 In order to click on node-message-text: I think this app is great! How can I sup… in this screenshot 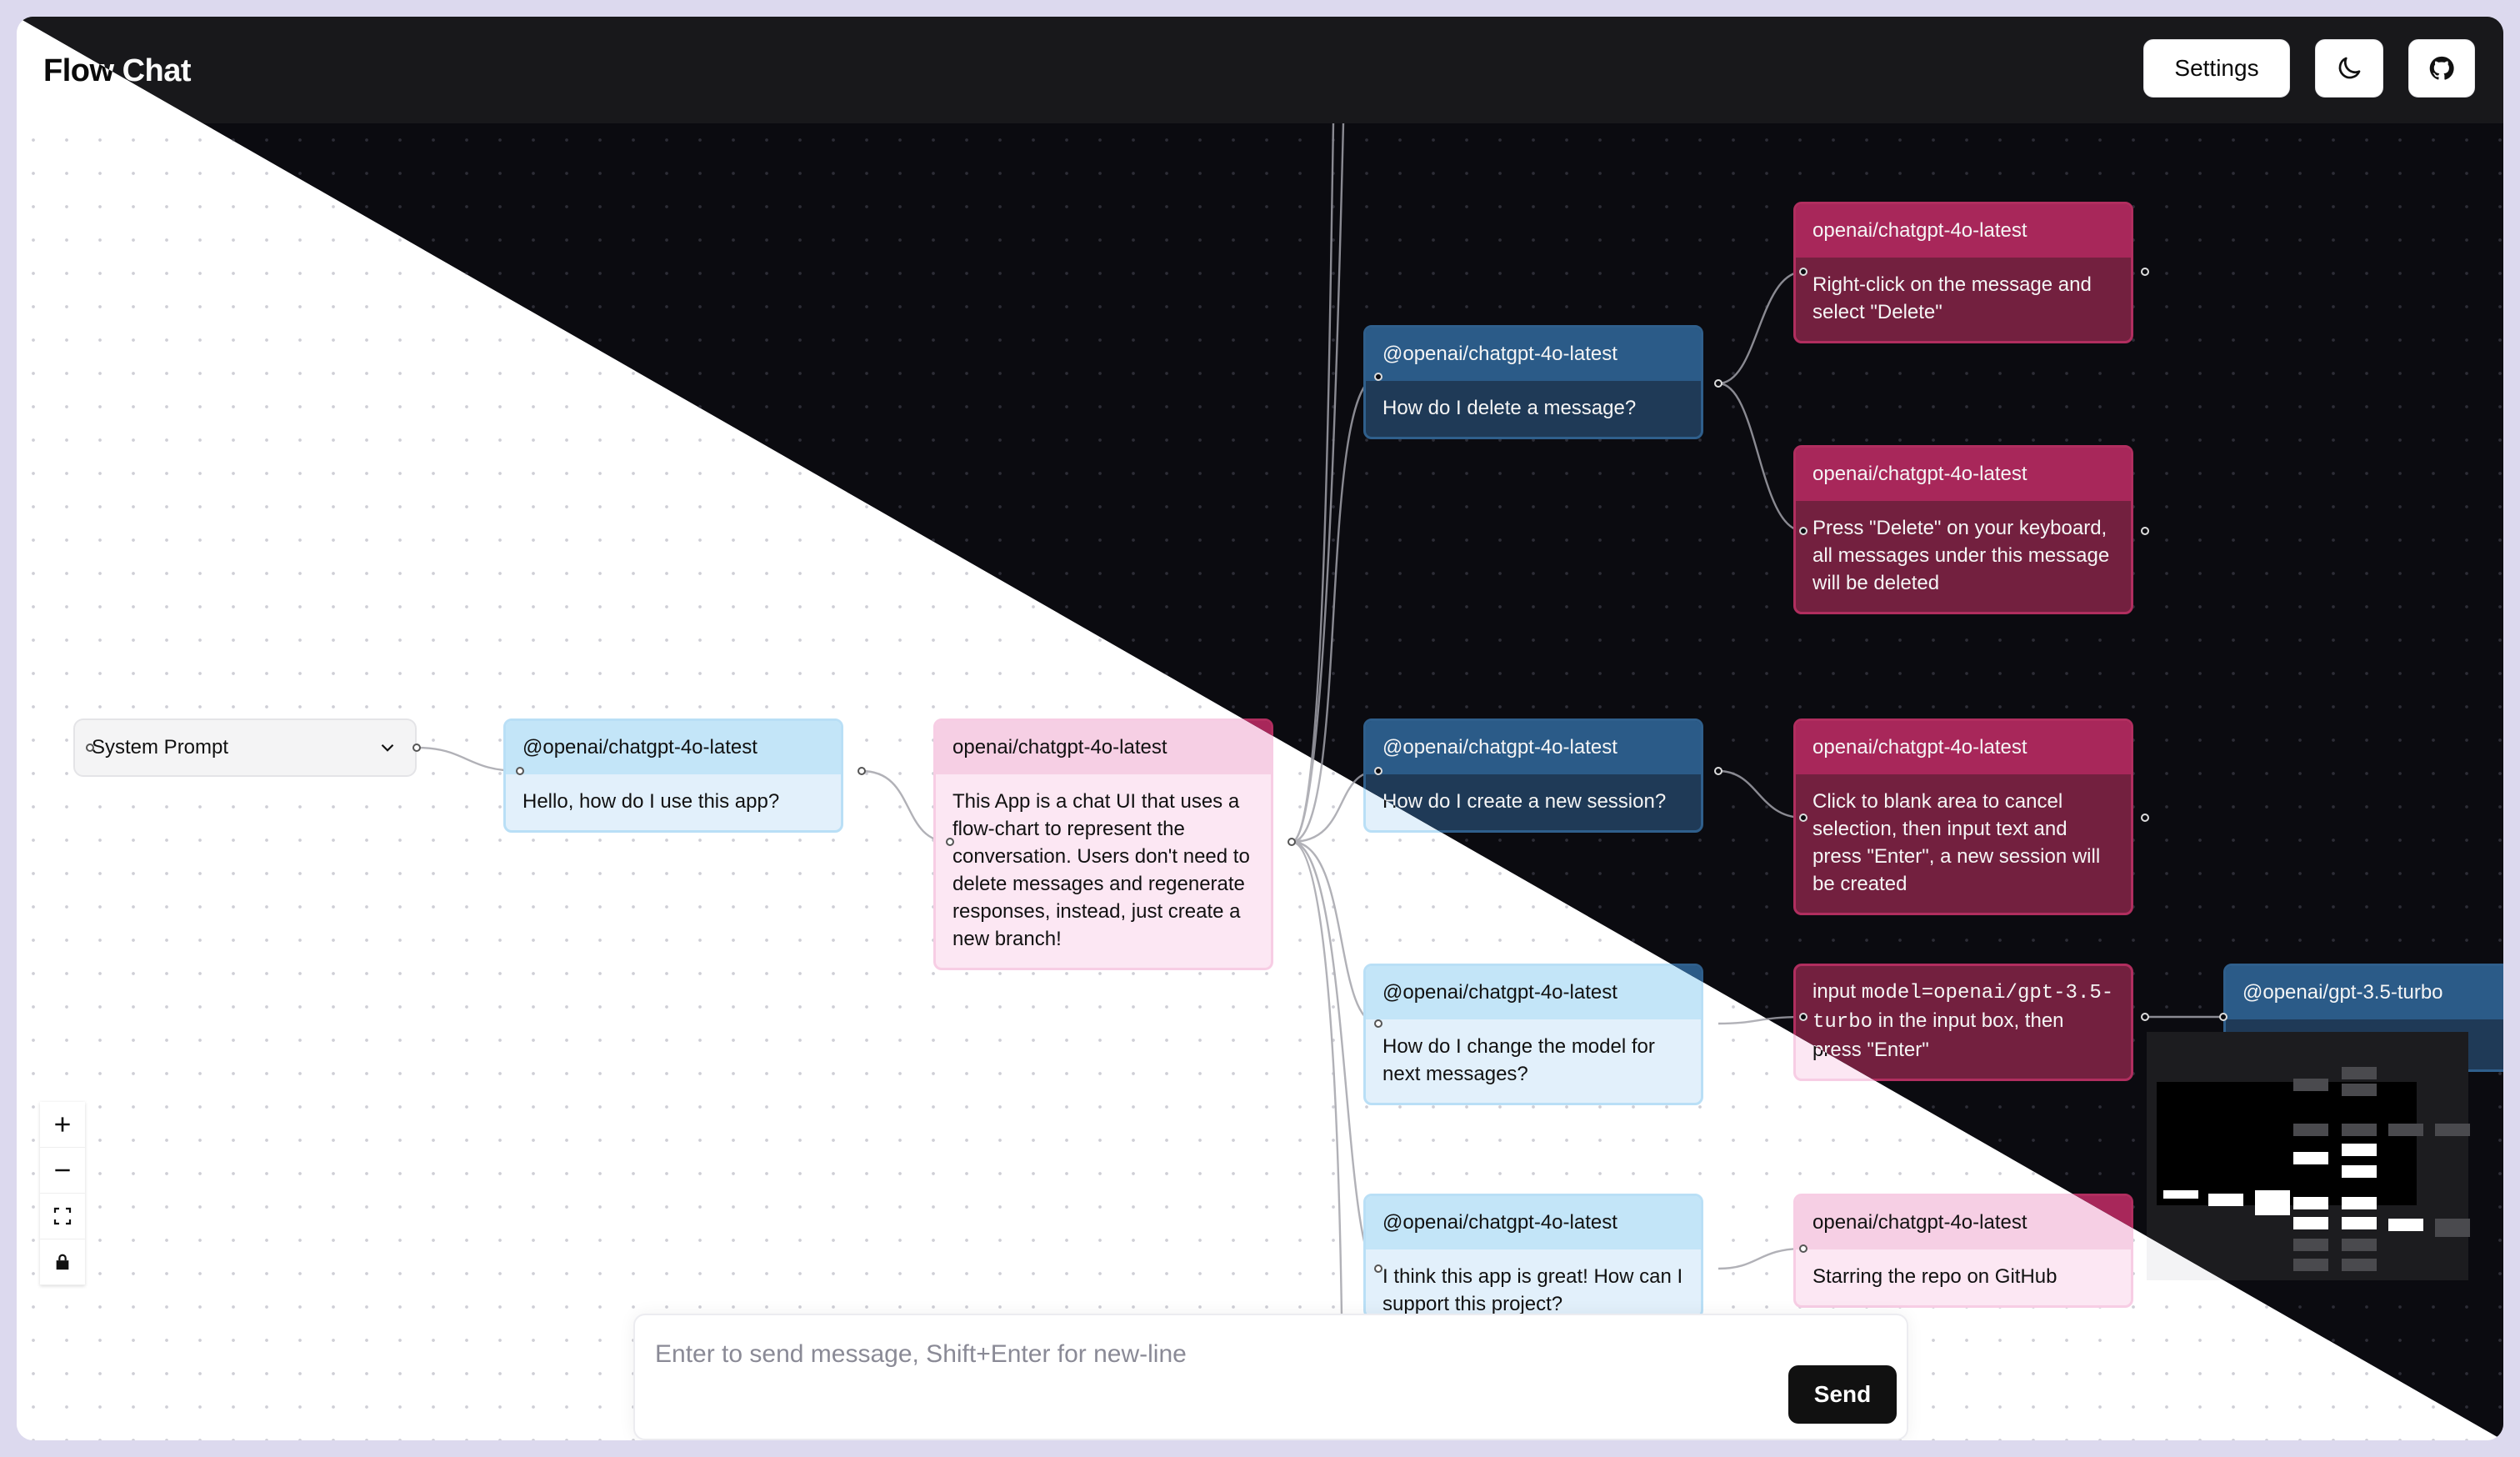, I will do `click(1532, 1290)`.